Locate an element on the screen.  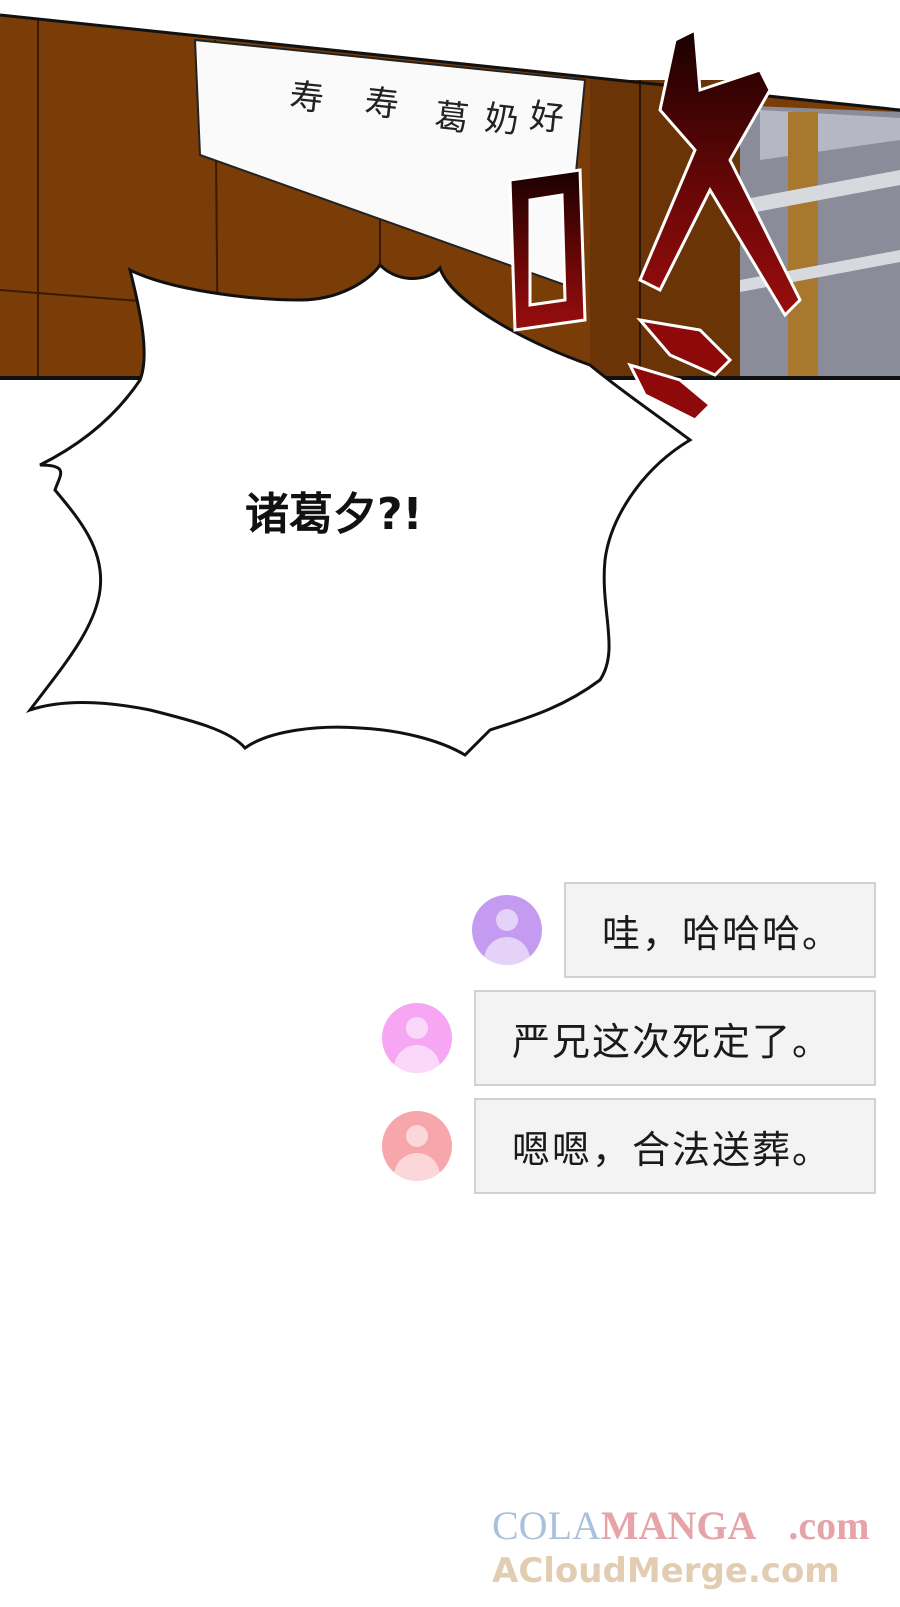
scroll-mark-3: 葛 is located at coordinates (451, 118).